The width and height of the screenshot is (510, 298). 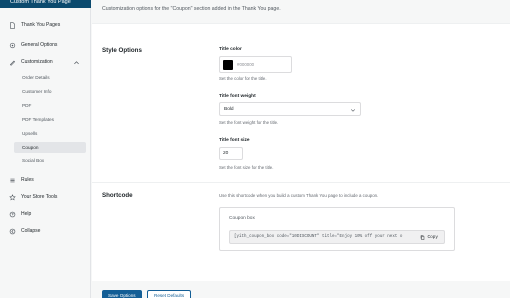 I want to click on sidebar-item-customization: Customization, so click(x=47, y=62).